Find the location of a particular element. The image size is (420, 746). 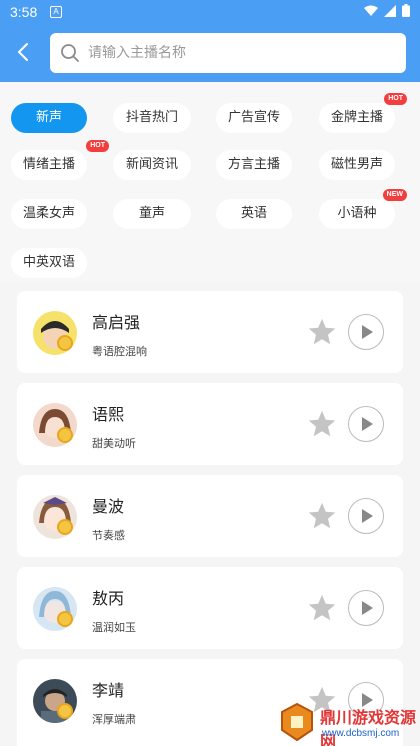

status-bar: 3:58 A is located at coordinates (210, 12).